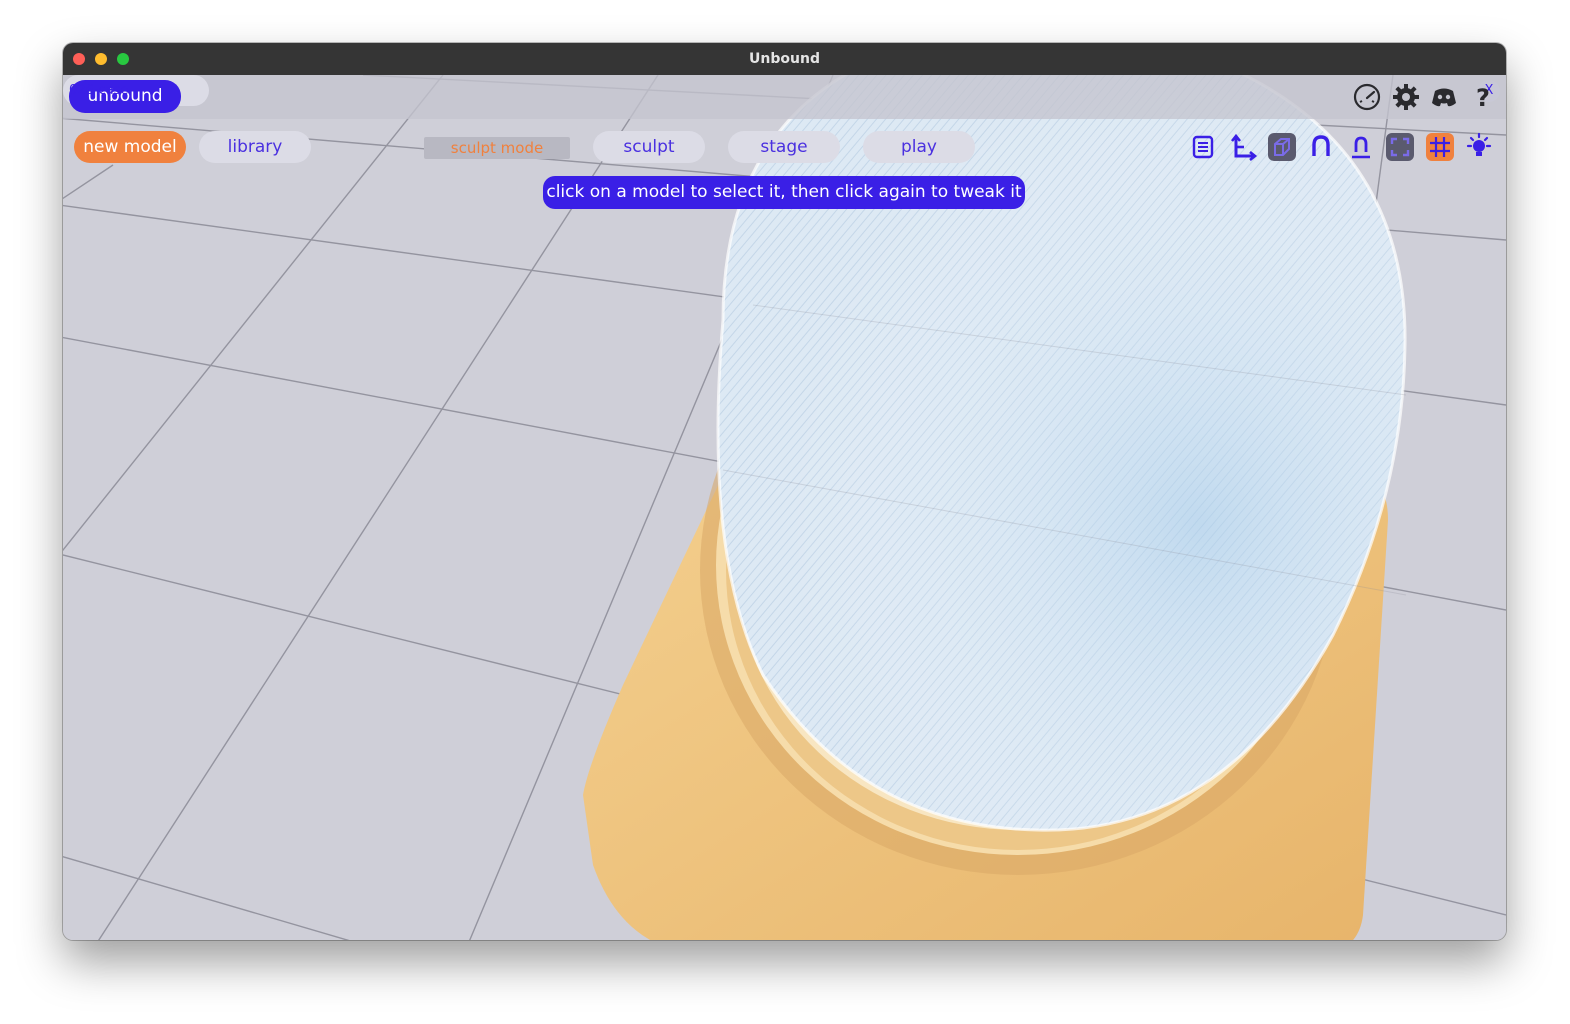 The height and width of the screenshot is (1024, 1570). What do you see at coordinates (1243, 147) in the screenshot?
I see `axes-icon` at bounding box center [1243, 147].